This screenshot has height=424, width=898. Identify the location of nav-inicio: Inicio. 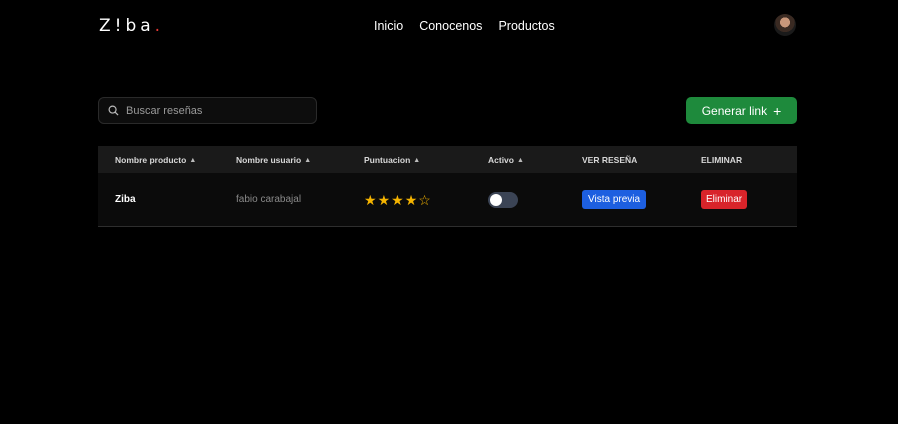
(388, 26).